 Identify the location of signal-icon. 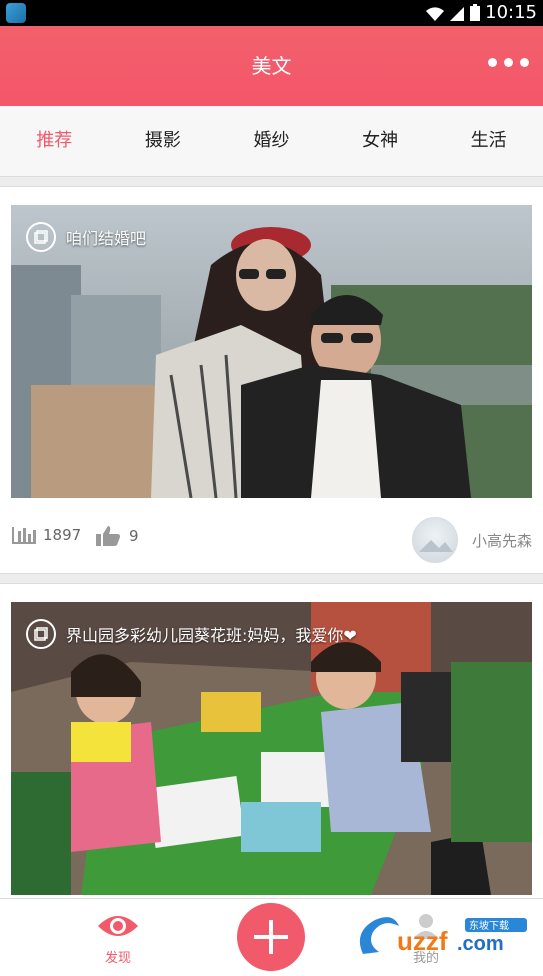
(457, 14).